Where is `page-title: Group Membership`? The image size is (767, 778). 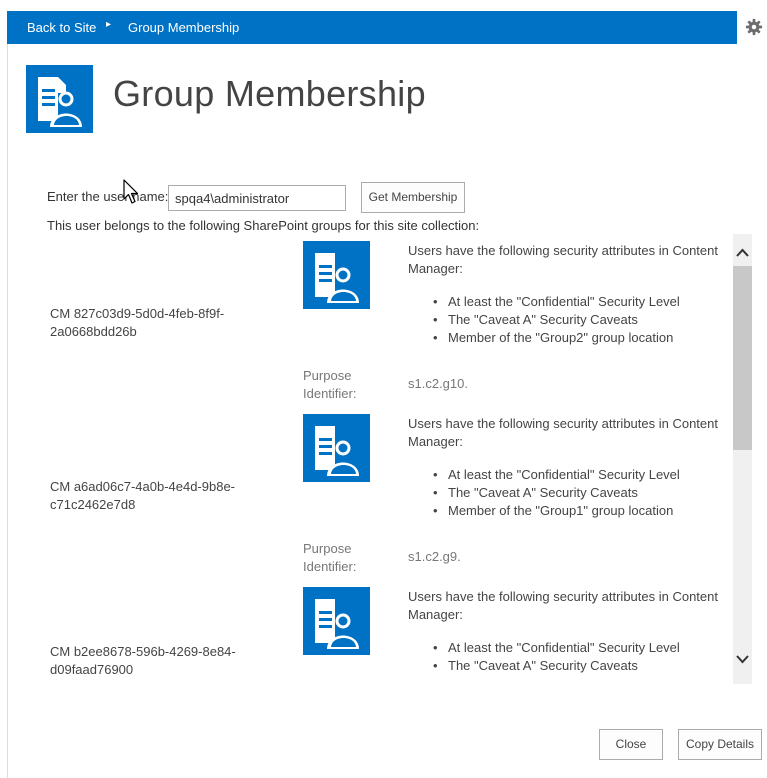
page-title: Group Membership is located at coordinates (269, 93).